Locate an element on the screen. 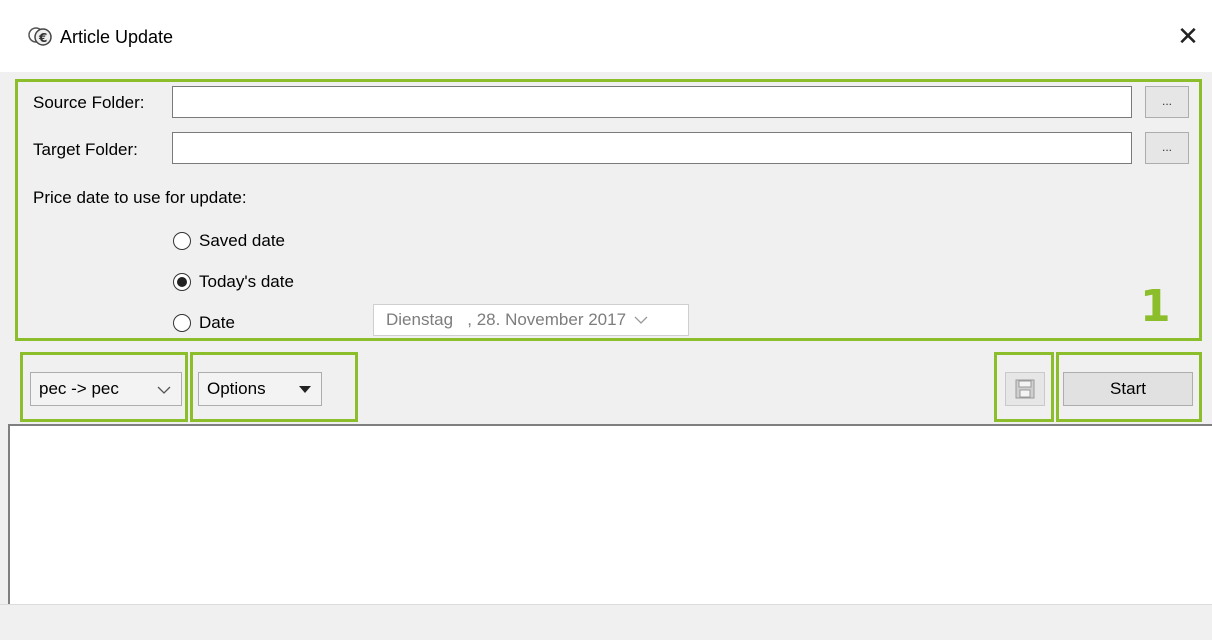 The image size is (1212, 640). date-picker: Dienstag , 28. November 2017 is located at coordinates (531, 320).